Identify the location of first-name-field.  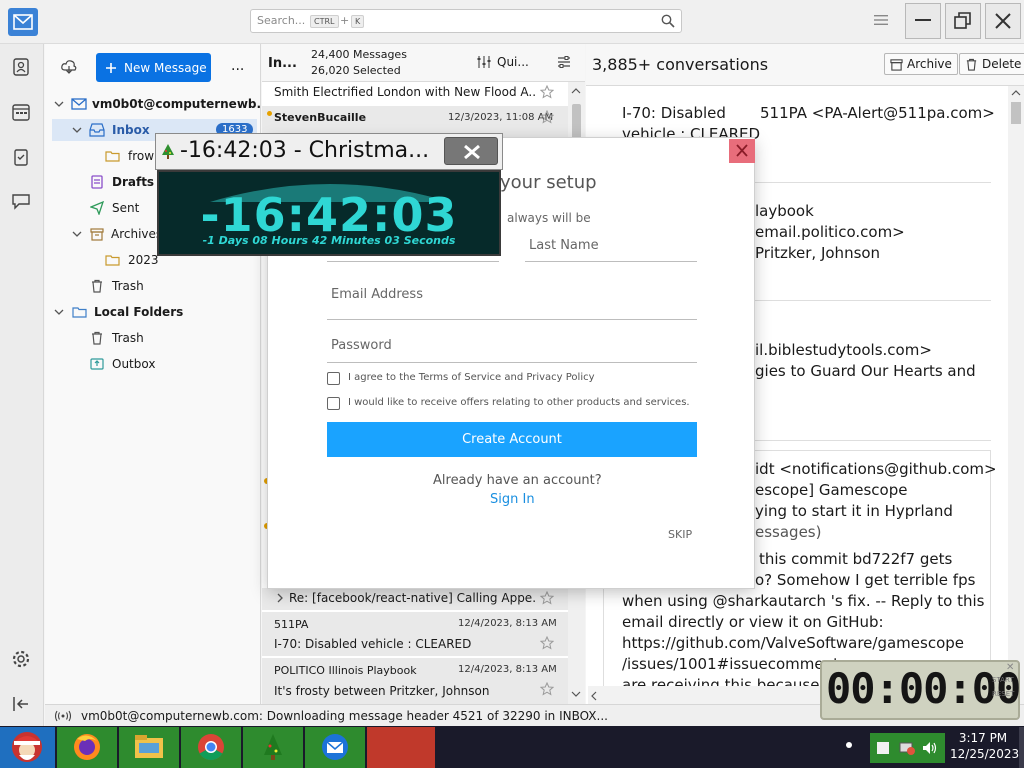
(413, 259).